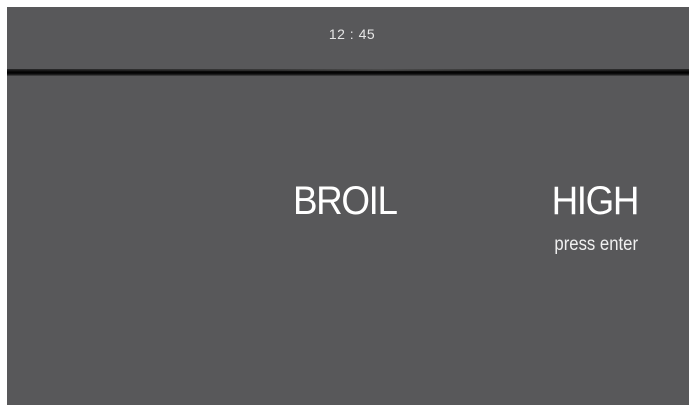 The width and height of the screenshot is (689, 405). I want to click on press-enter-hint: press enter, so click(596, 244).